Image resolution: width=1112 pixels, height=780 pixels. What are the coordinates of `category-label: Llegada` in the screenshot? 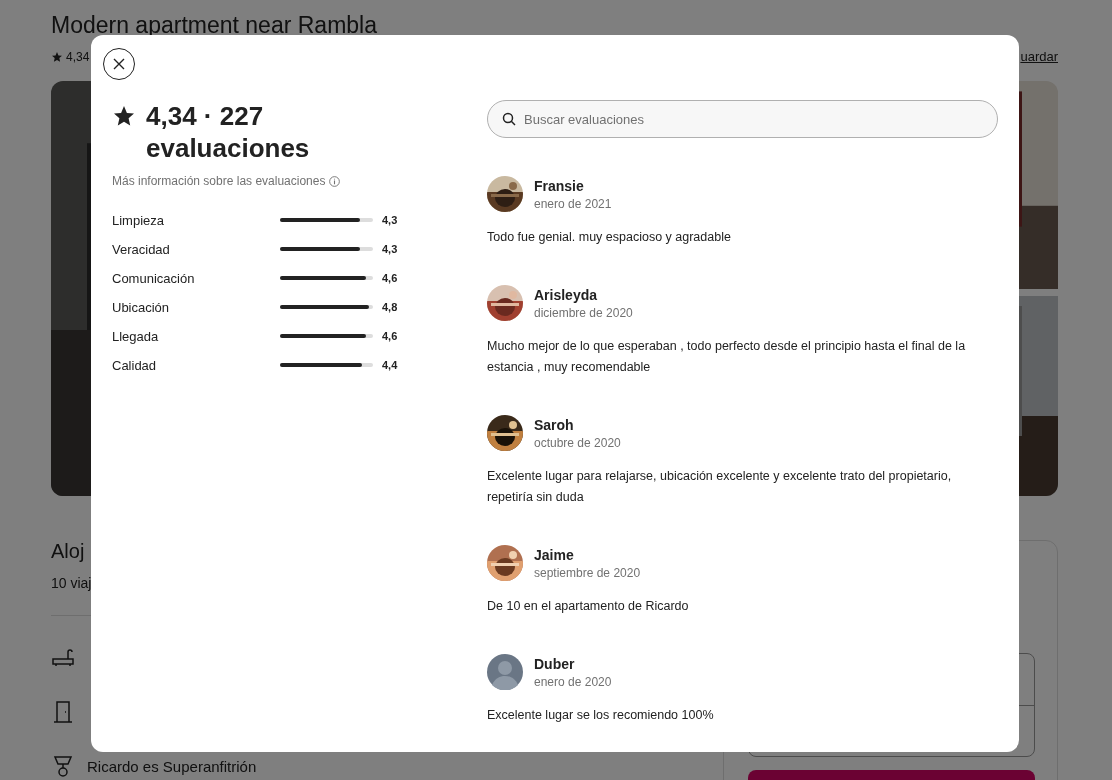 It's located at (136, 336).